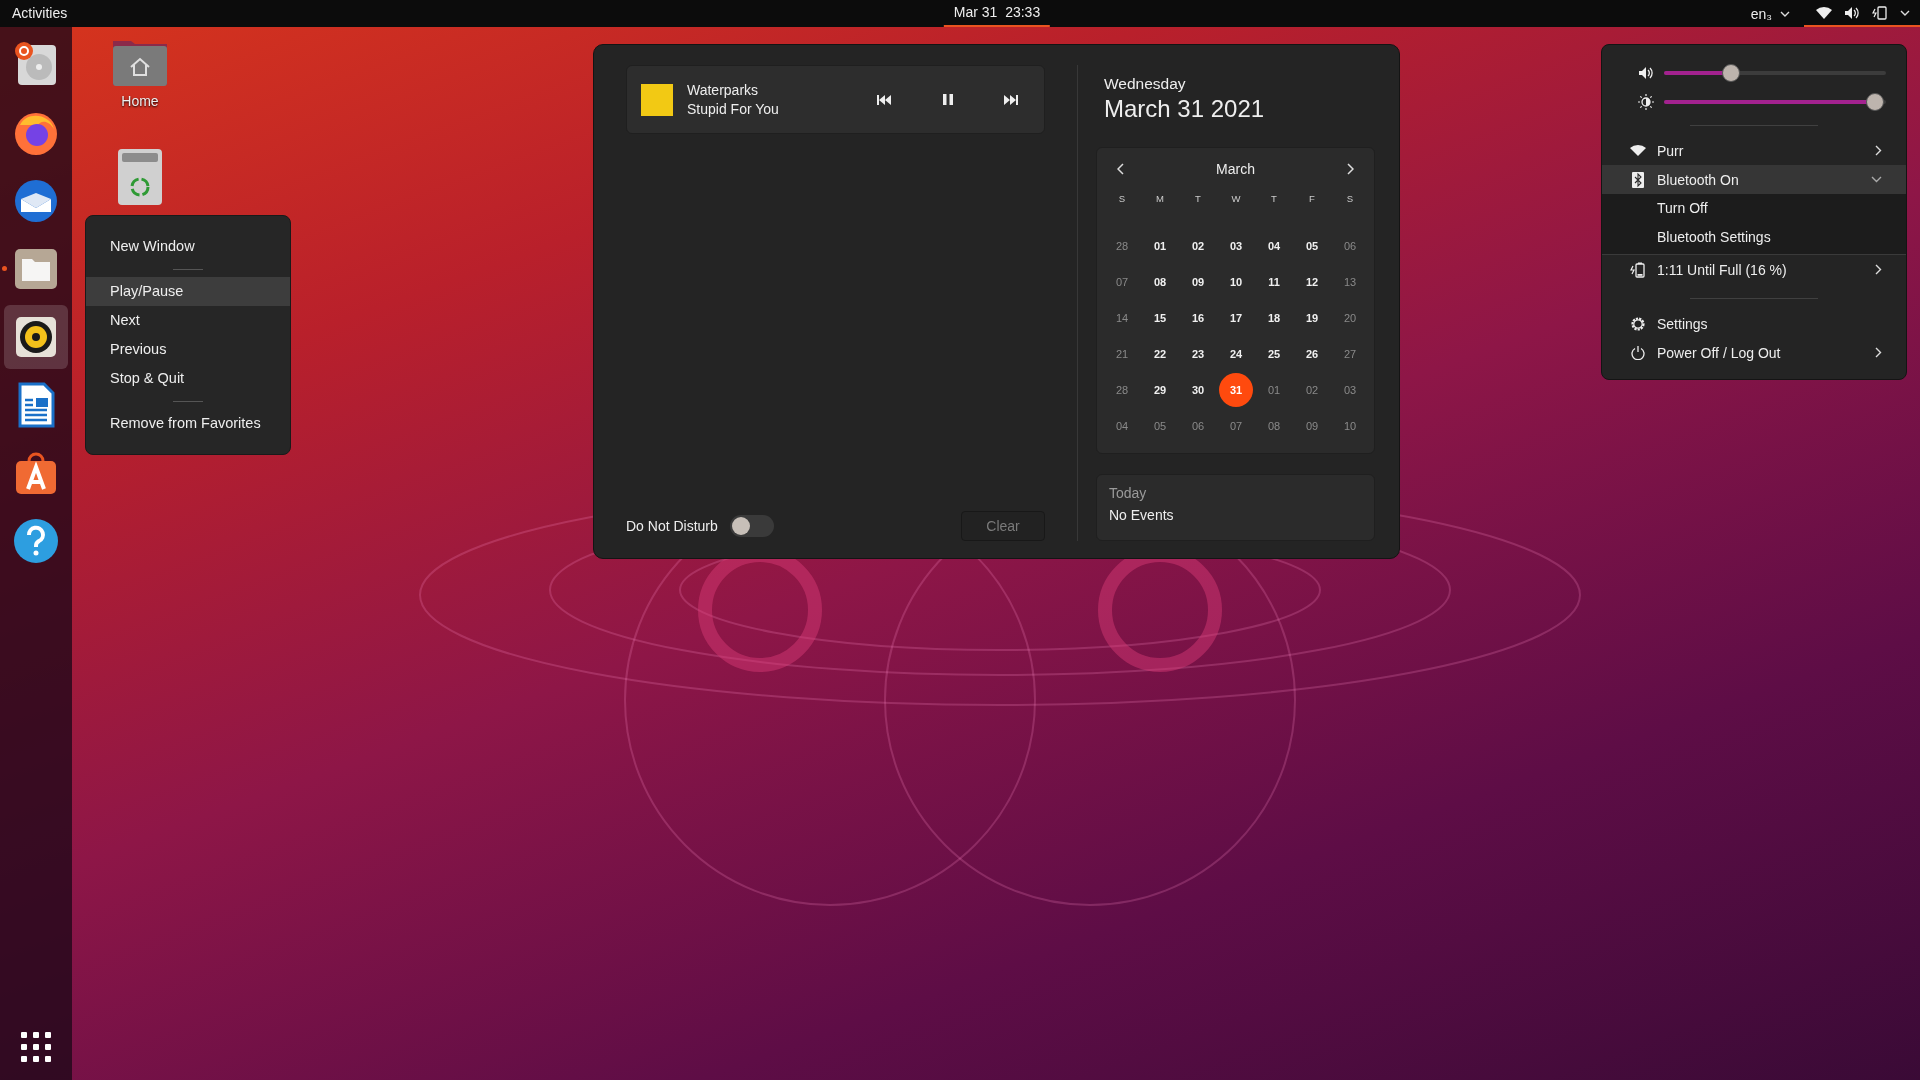 Image resolution: width=1920 pixels, height=1080 pixels. What do you see at coordinates (1646, 102) in the screenshot?
I see `brightness-icon` at bounding box center [1646, 102].